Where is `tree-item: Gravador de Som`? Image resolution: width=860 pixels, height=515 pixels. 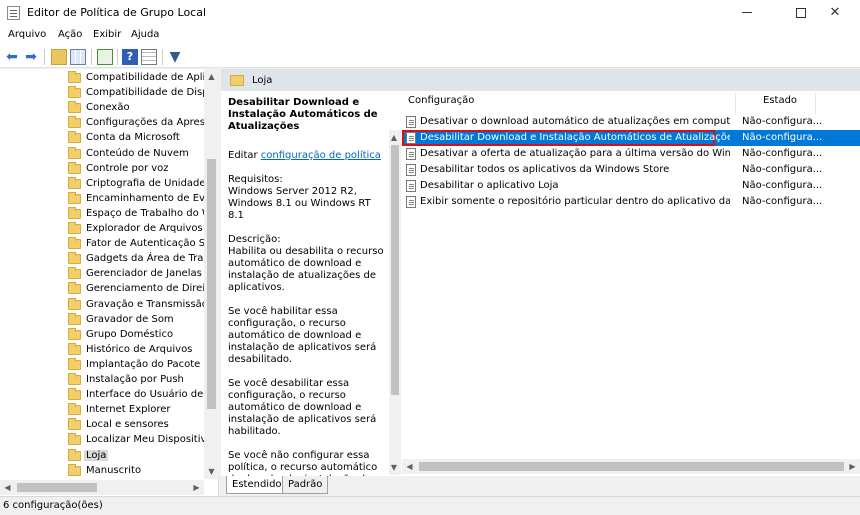
tree-item: Gravador de Som is located at coordinates (138, 320).